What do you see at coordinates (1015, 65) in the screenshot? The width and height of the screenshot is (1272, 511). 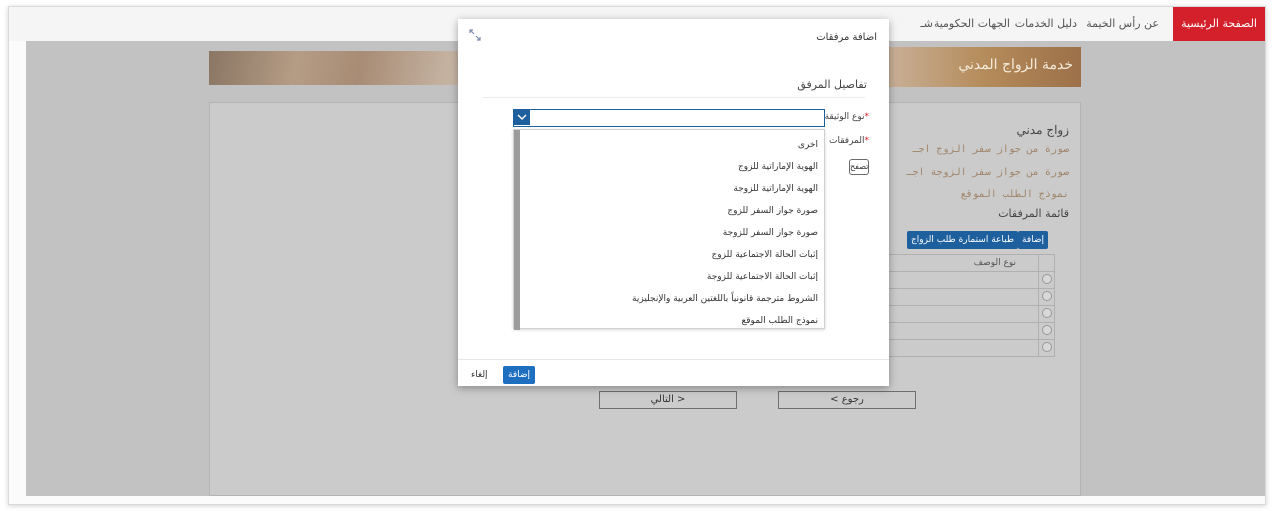 I see `hero-title: خدمة الزواج المدني` at bounding box center [1015, 65].